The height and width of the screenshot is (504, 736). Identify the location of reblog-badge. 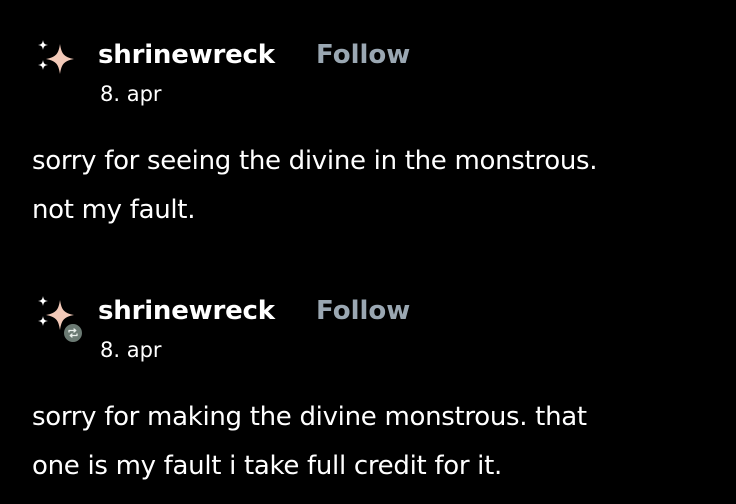
(73, 333).